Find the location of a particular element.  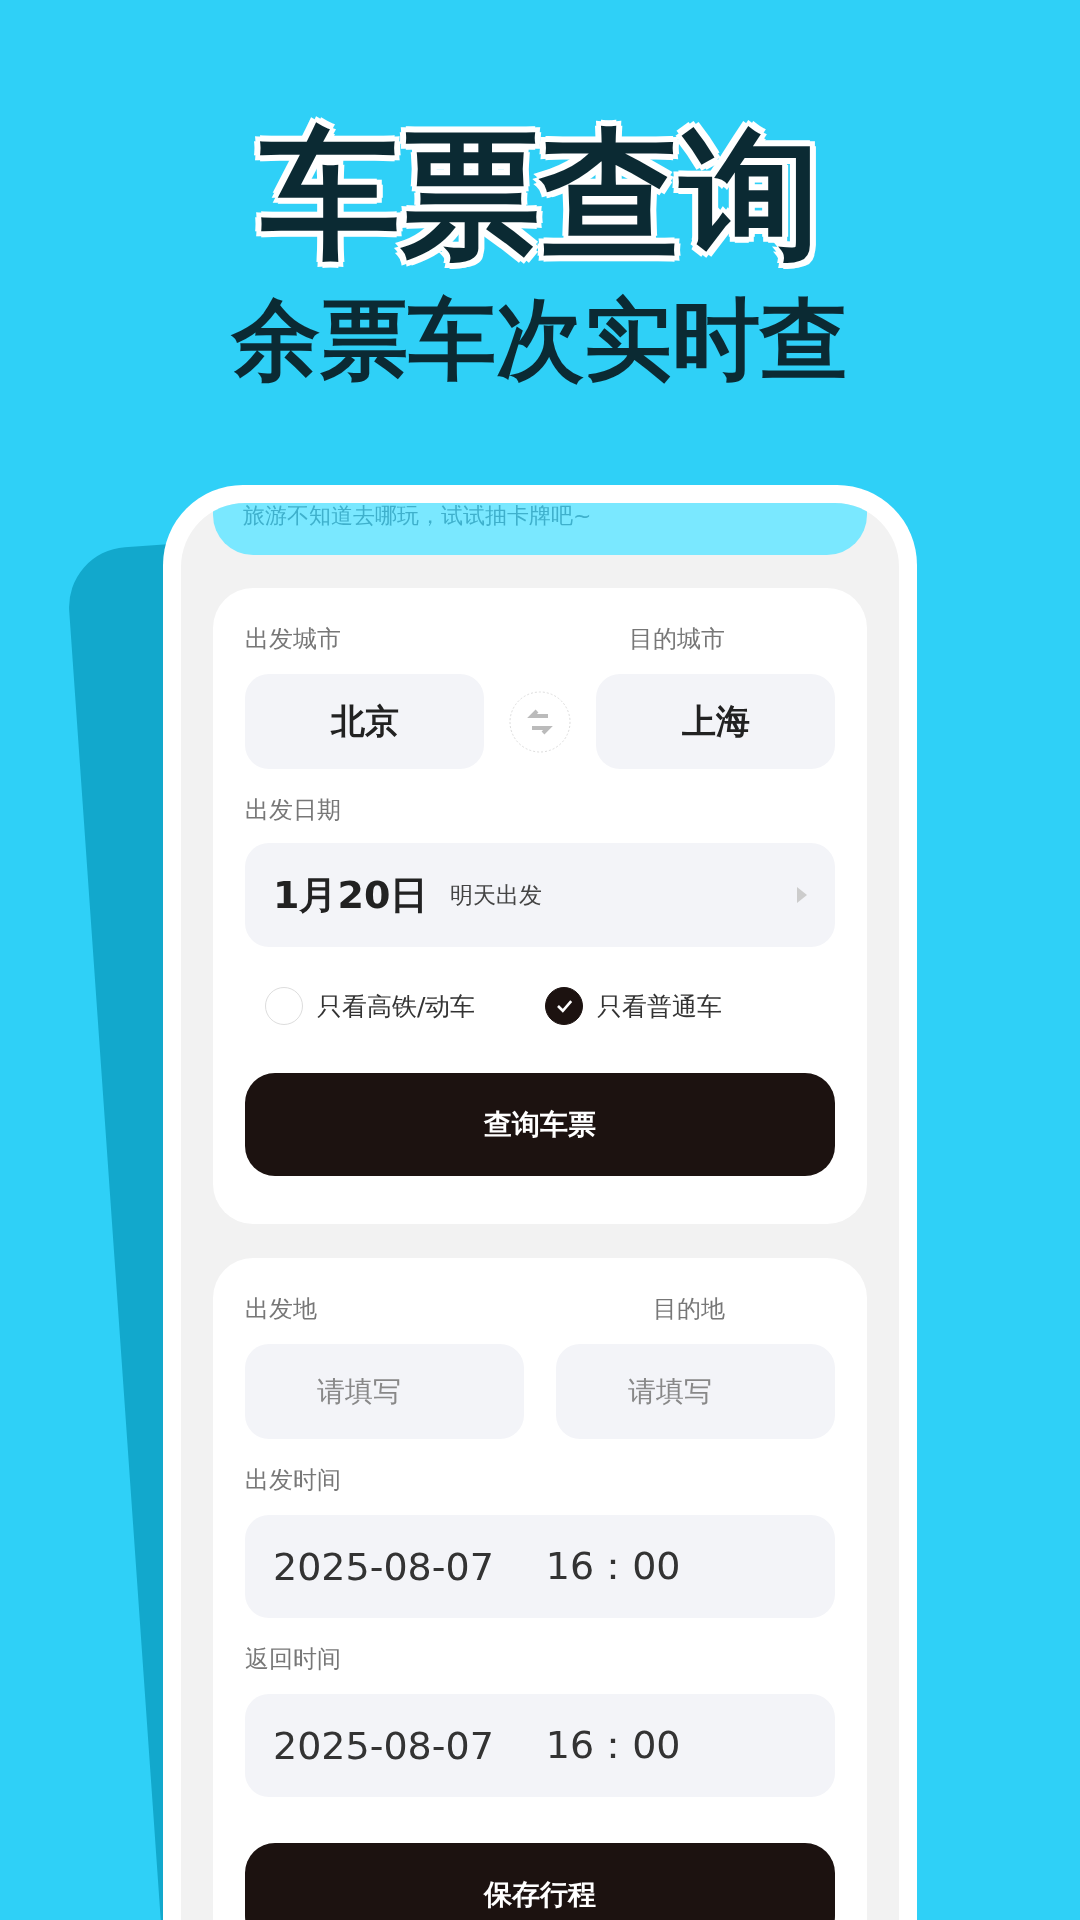

headline-subtitle: 余票车次实时查 is located at coordinates (540, 340).